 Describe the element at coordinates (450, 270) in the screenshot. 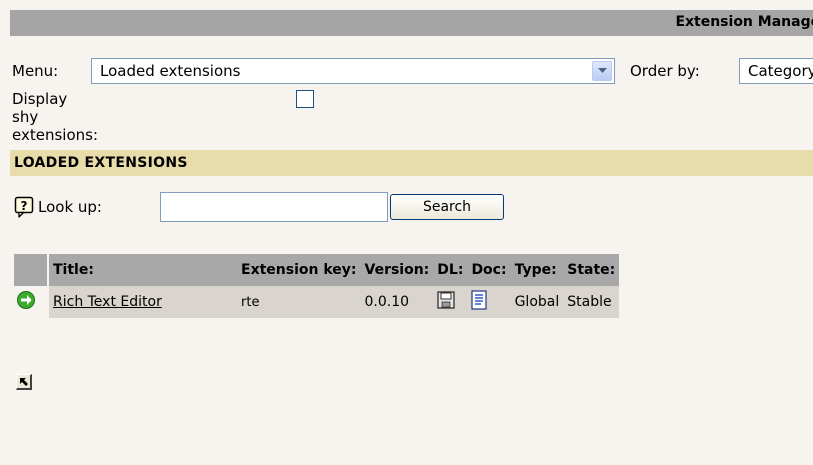

I see `header-dl: DL:` at that location.